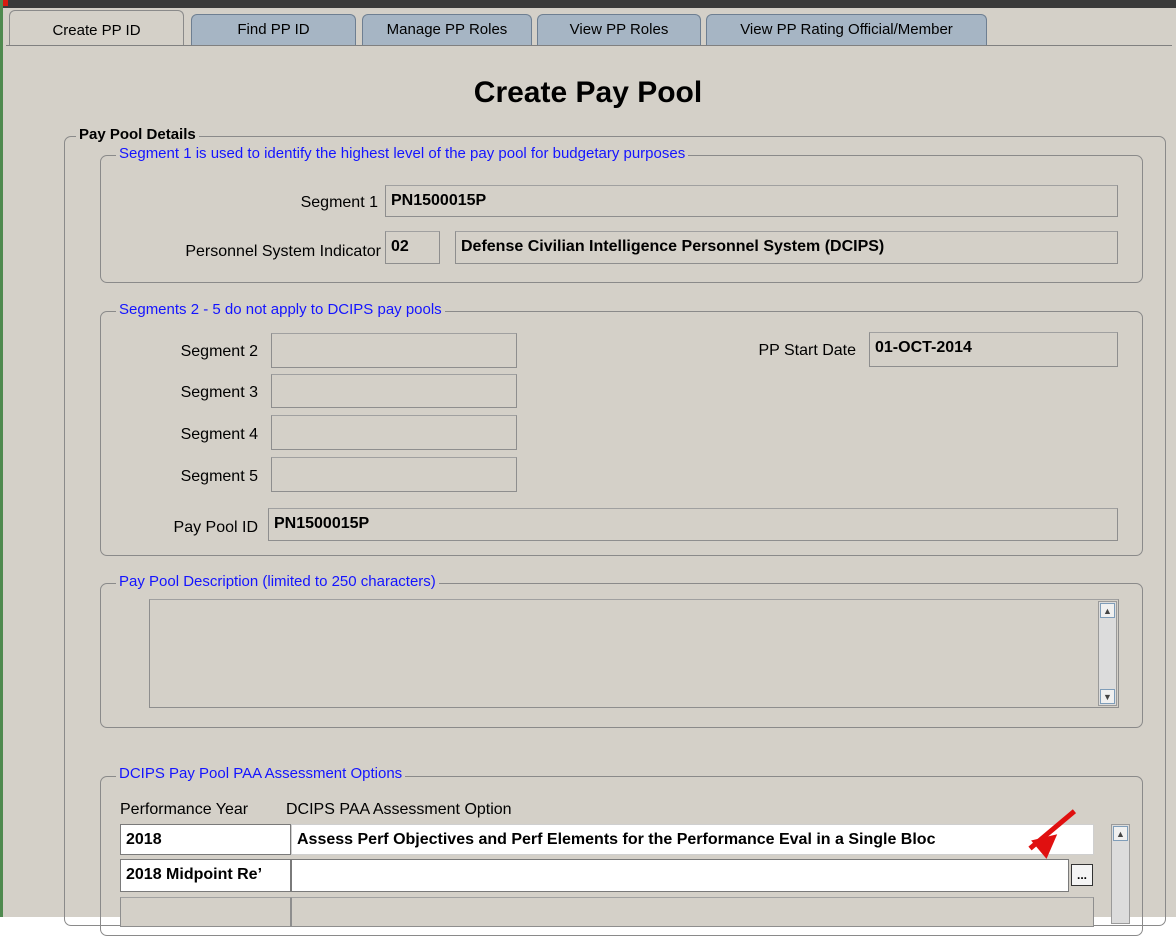 The height and width of the screenshot is (936, 1176). What do you see at coordinates (846, 29) in the screenshot?
I see `tab-view-pp-rating-official: View PP Rating Official/Member` at bounding box center [846, 29].